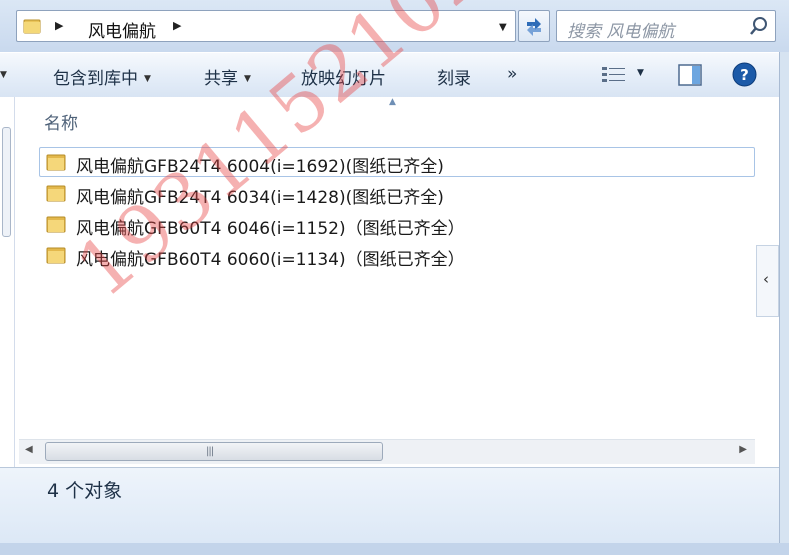 The height and width of the screenshot is (555, 789). Describe the element at coordinates (343, 76) in the screenshot. I see `slideshow-button: 放映幻灯片` at that location.